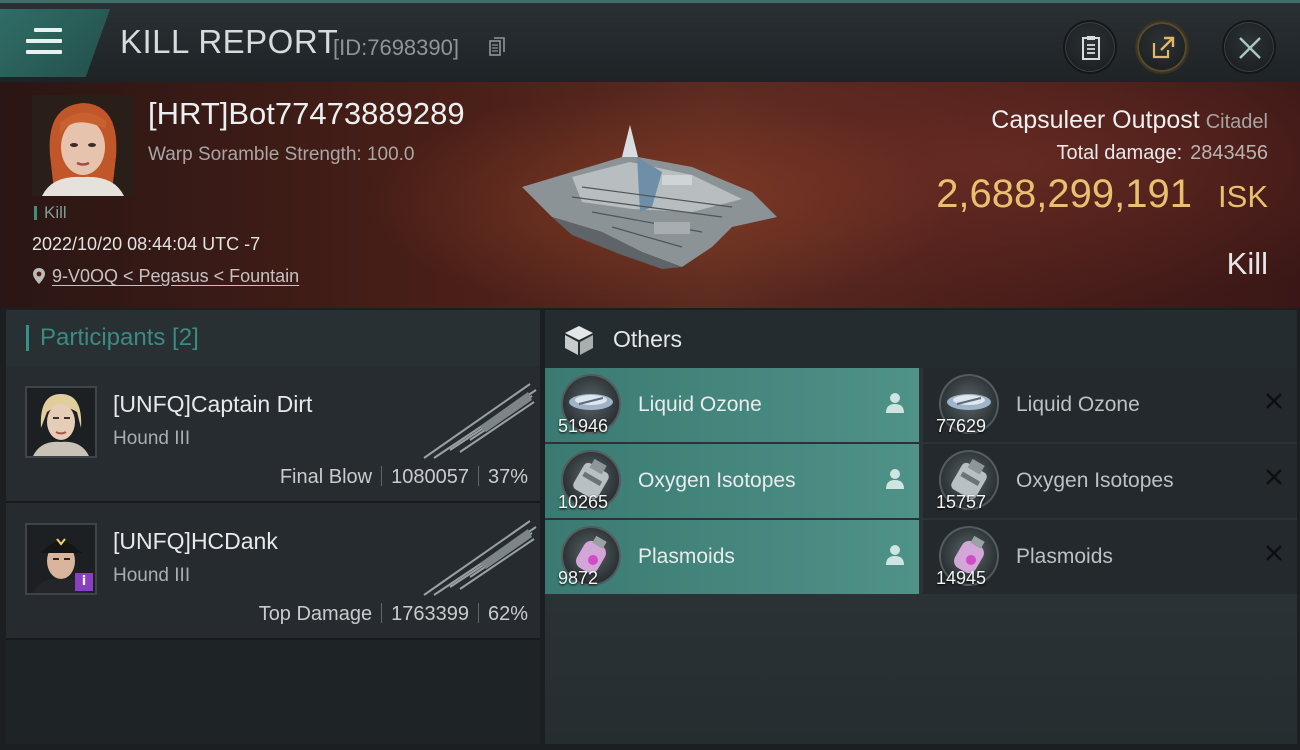  I want to click on page-title: KILL REPORT, so click(229, 41).